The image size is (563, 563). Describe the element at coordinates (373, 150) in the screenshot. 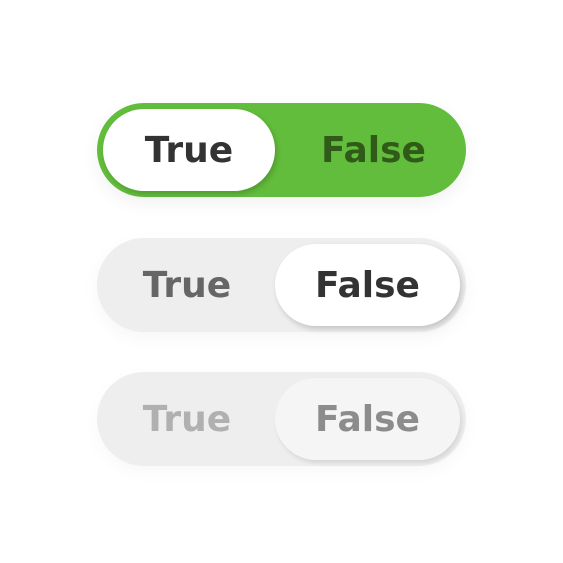

I see `toggle-1-false-option: False` at that location.